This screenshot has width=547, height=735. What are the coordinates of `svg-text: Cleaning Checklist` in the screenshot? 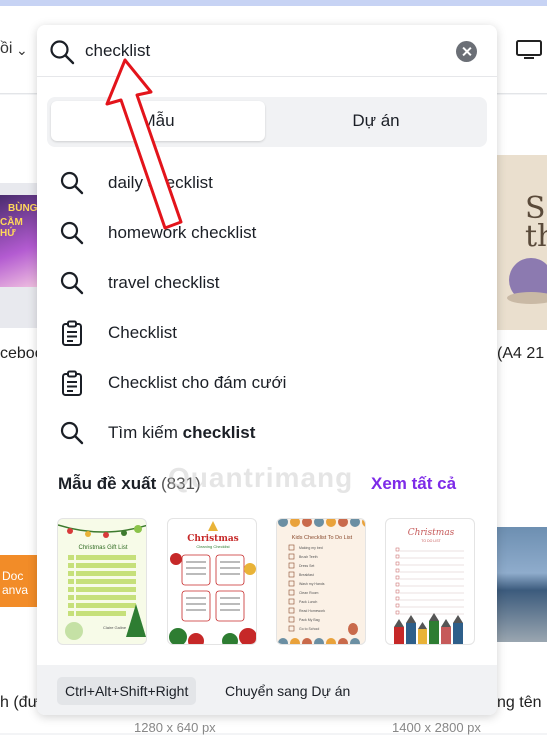 It's located at (213, 546).